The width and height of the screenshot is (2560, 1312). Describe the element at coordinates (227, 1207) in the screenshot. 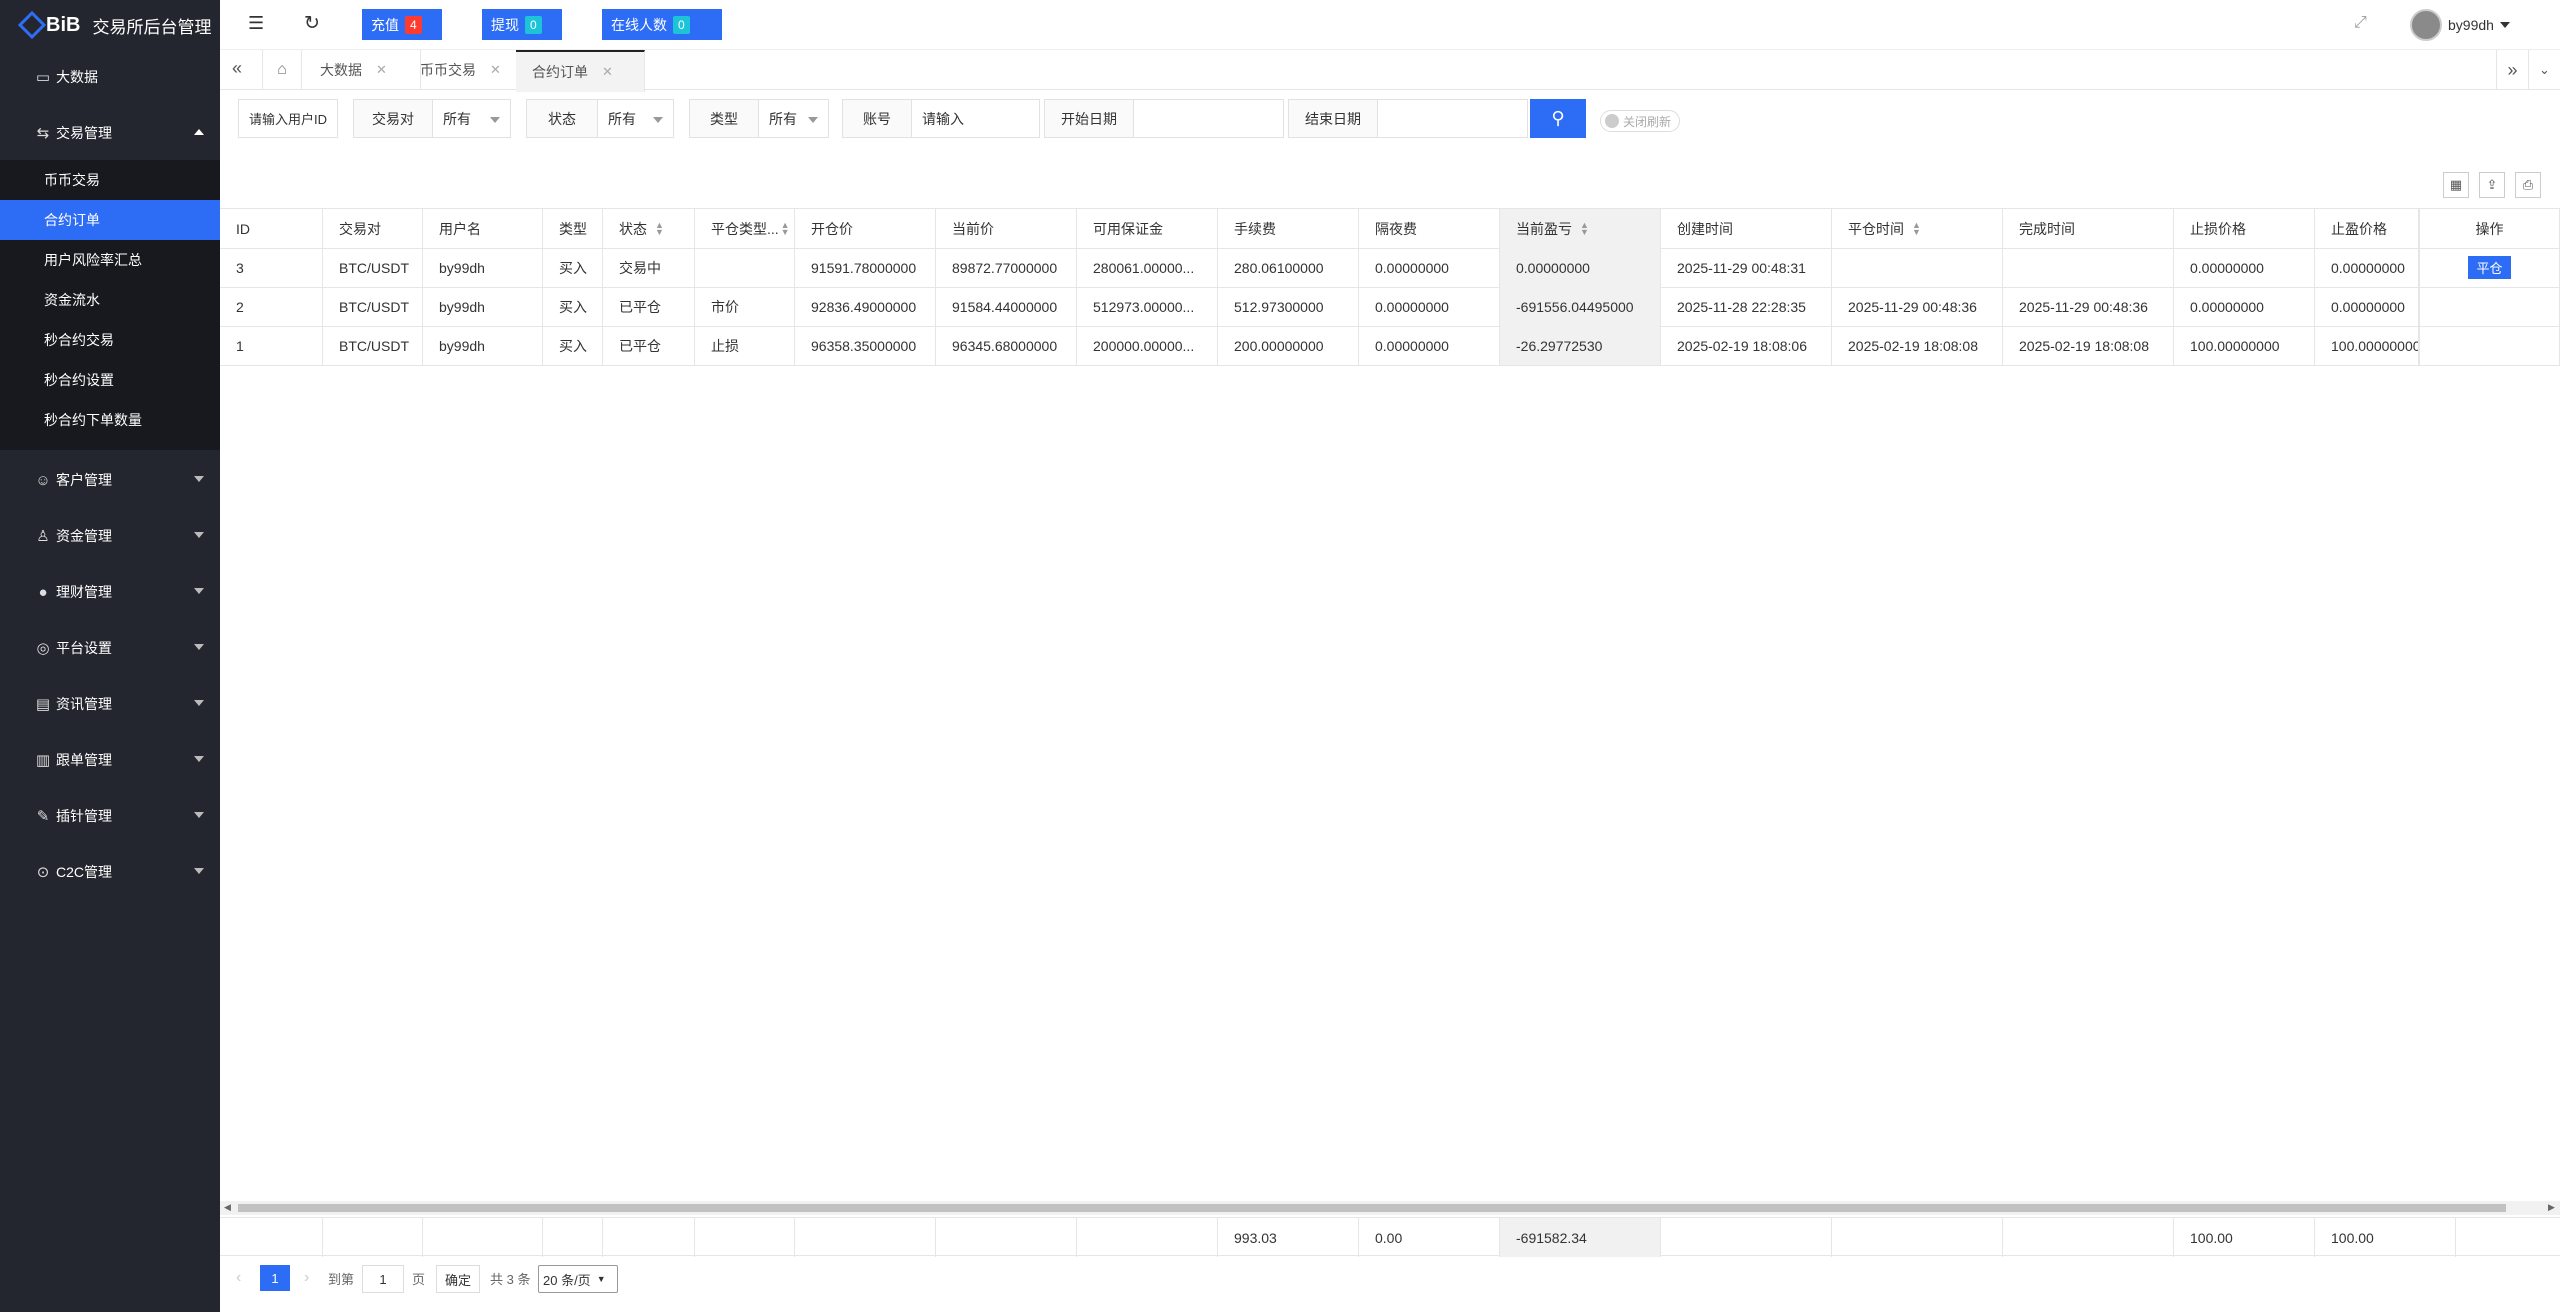

I see `scroll-left-arrow-icon: ◀` at that location.